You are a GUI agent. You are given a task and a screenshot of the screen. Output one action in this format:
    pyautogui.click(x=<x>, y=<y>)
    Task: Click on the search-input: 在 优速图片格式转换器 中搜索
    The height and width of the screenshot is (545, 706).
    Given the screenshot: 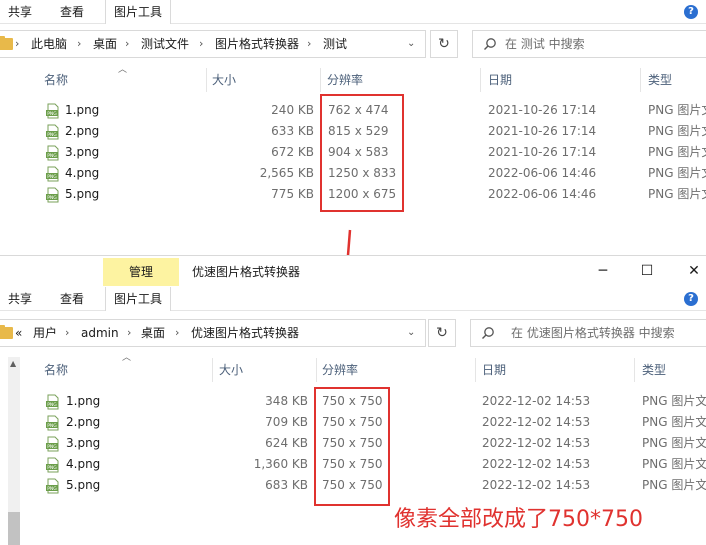 What is the action you would take?
    pyautogui.click(x=588, y=333)
    